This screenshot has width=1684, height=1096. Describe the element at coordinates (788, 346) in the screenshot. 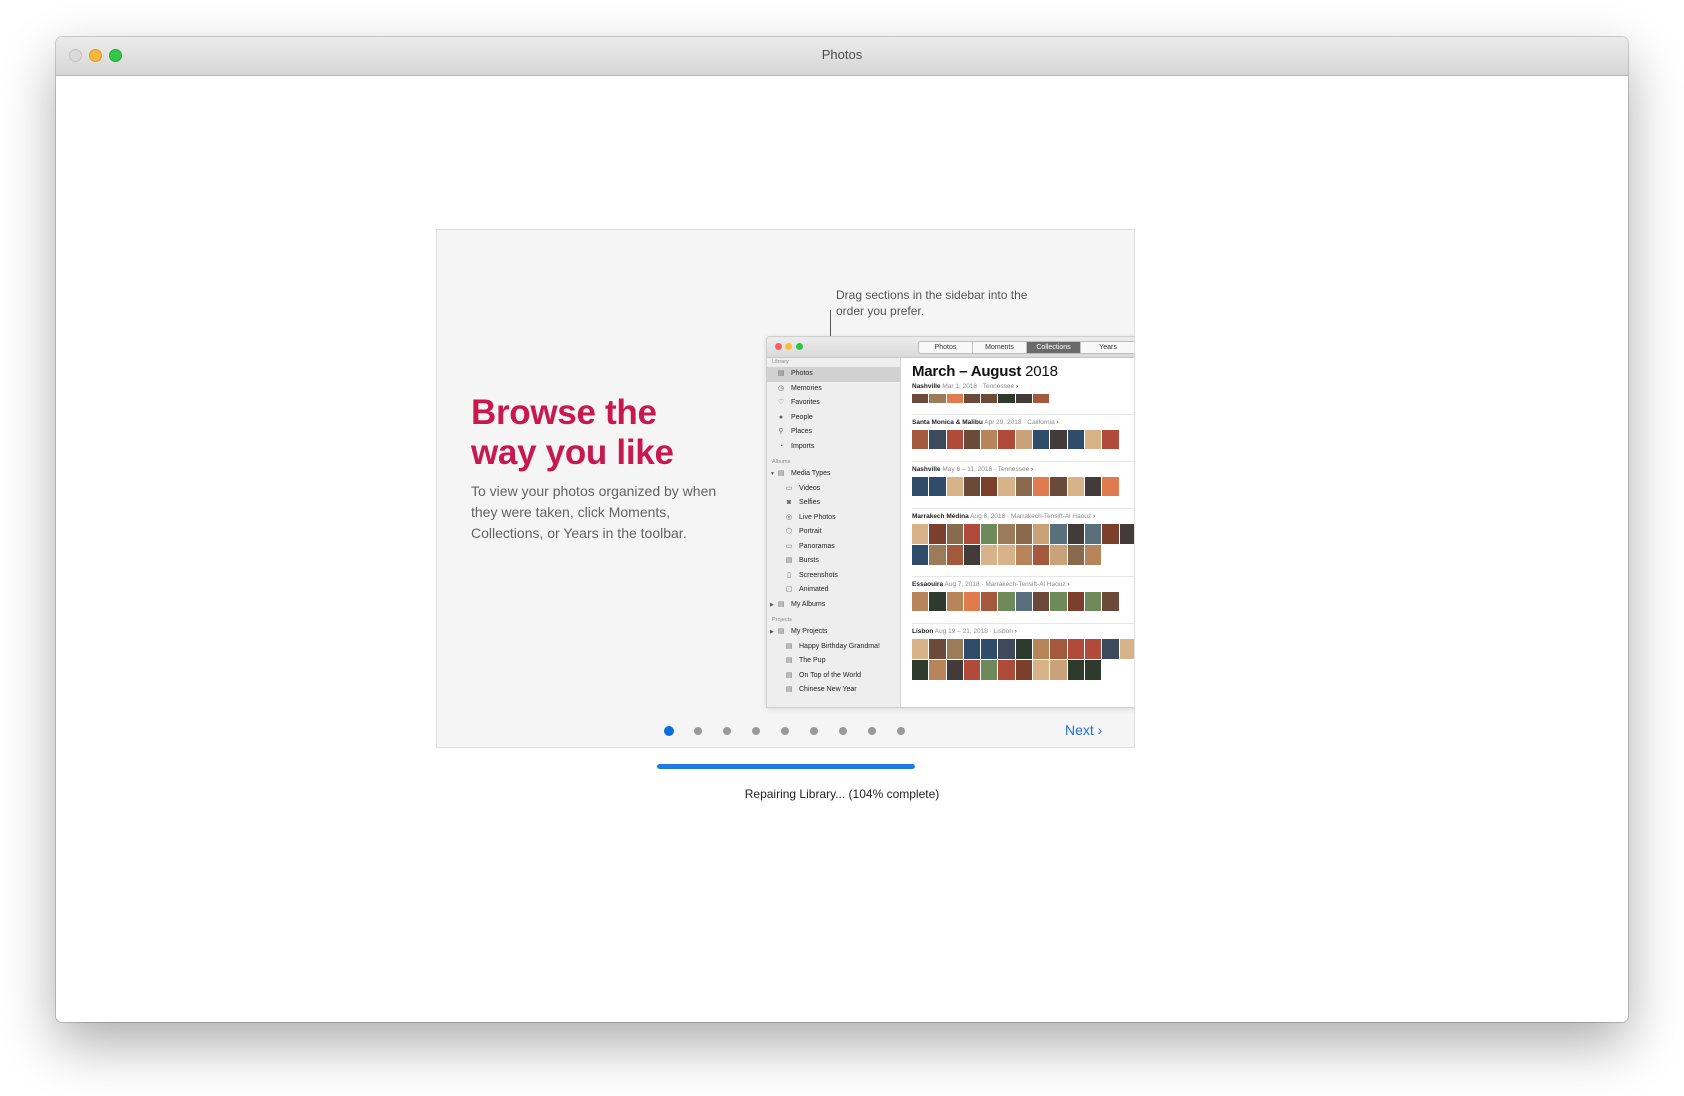

I see `illustration-minimize-dot` at that location.